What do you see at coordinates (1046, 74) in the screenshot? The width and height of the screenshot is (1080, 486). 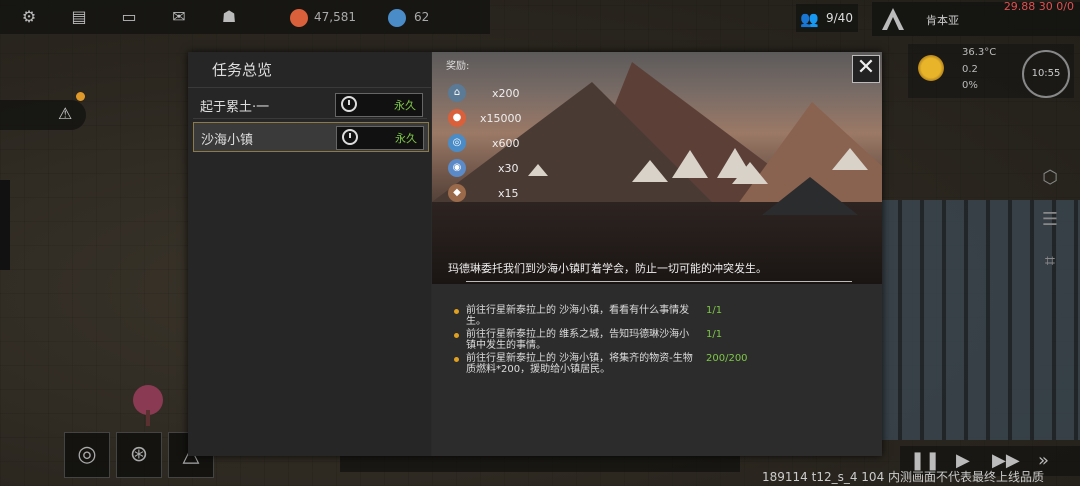 I see `game-clock: 10:55` at bounding box center [1046, 74].